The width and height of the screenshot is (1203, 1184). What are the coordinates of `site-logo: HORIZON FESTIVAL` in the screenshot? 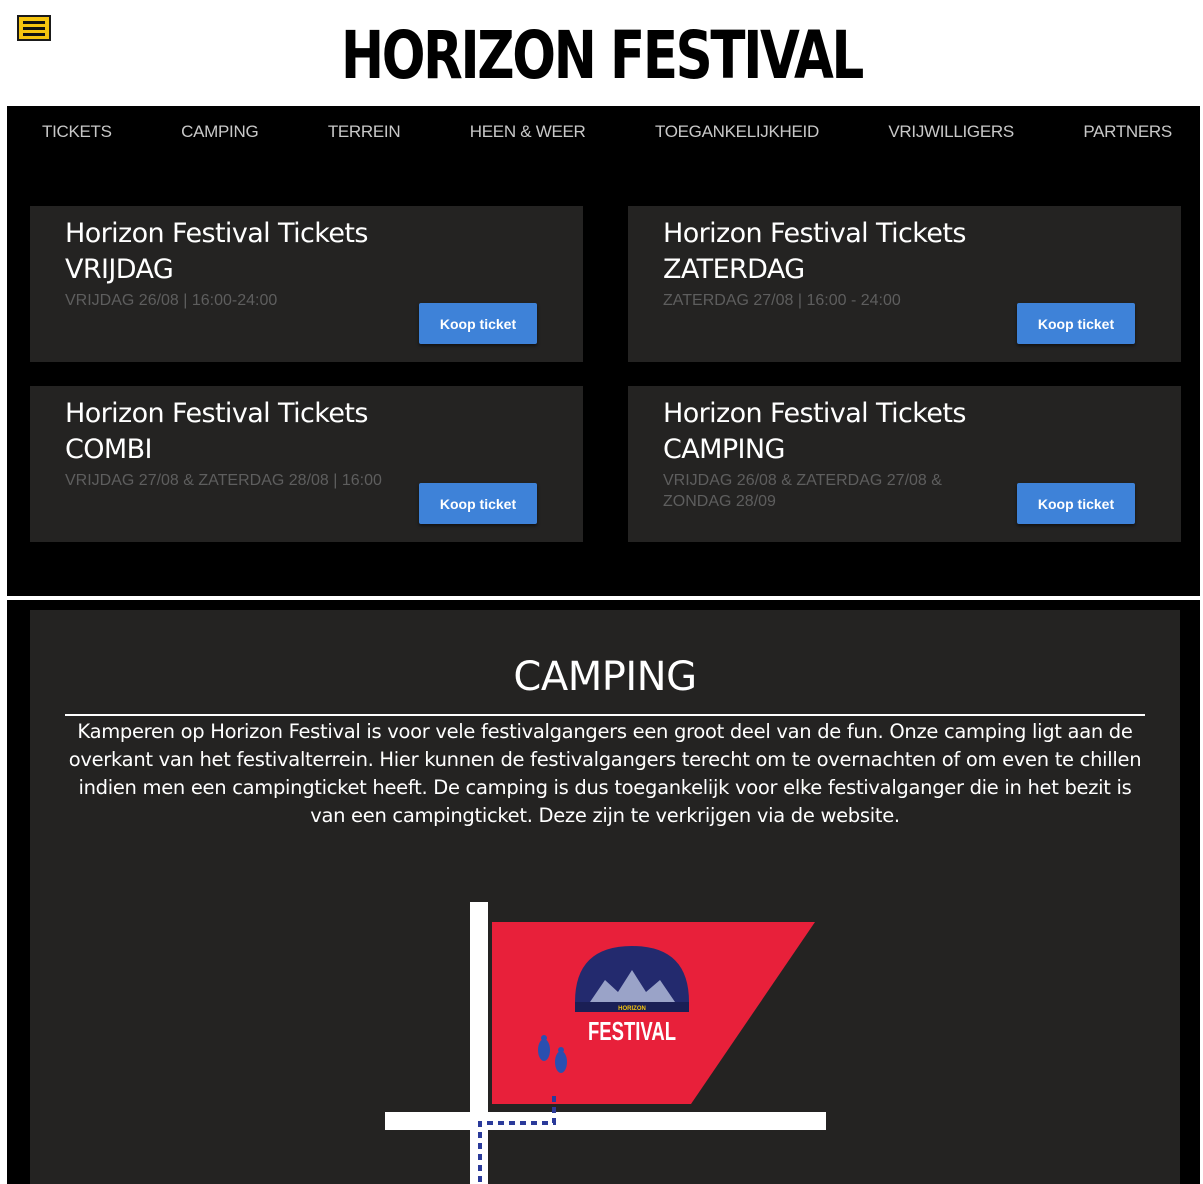 It's located at (601, 56).